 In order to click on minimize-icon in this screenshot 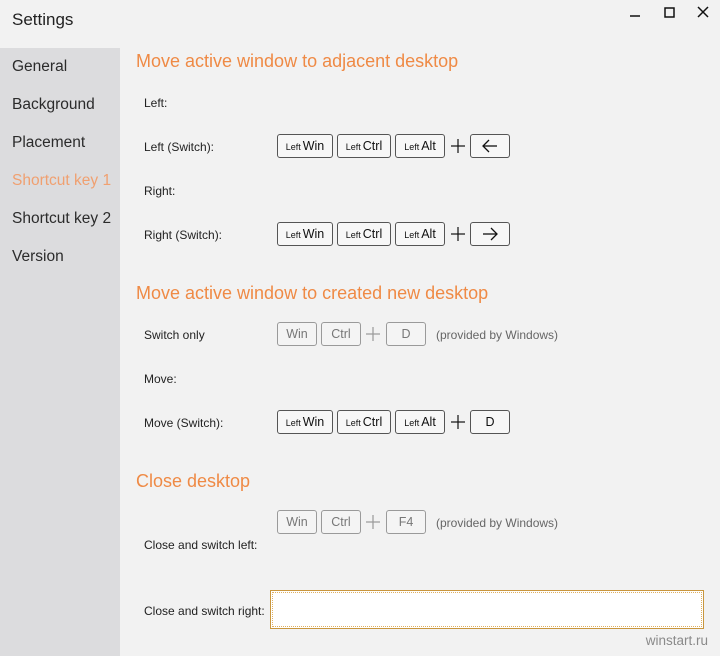, I will do `click(635, 16)`.